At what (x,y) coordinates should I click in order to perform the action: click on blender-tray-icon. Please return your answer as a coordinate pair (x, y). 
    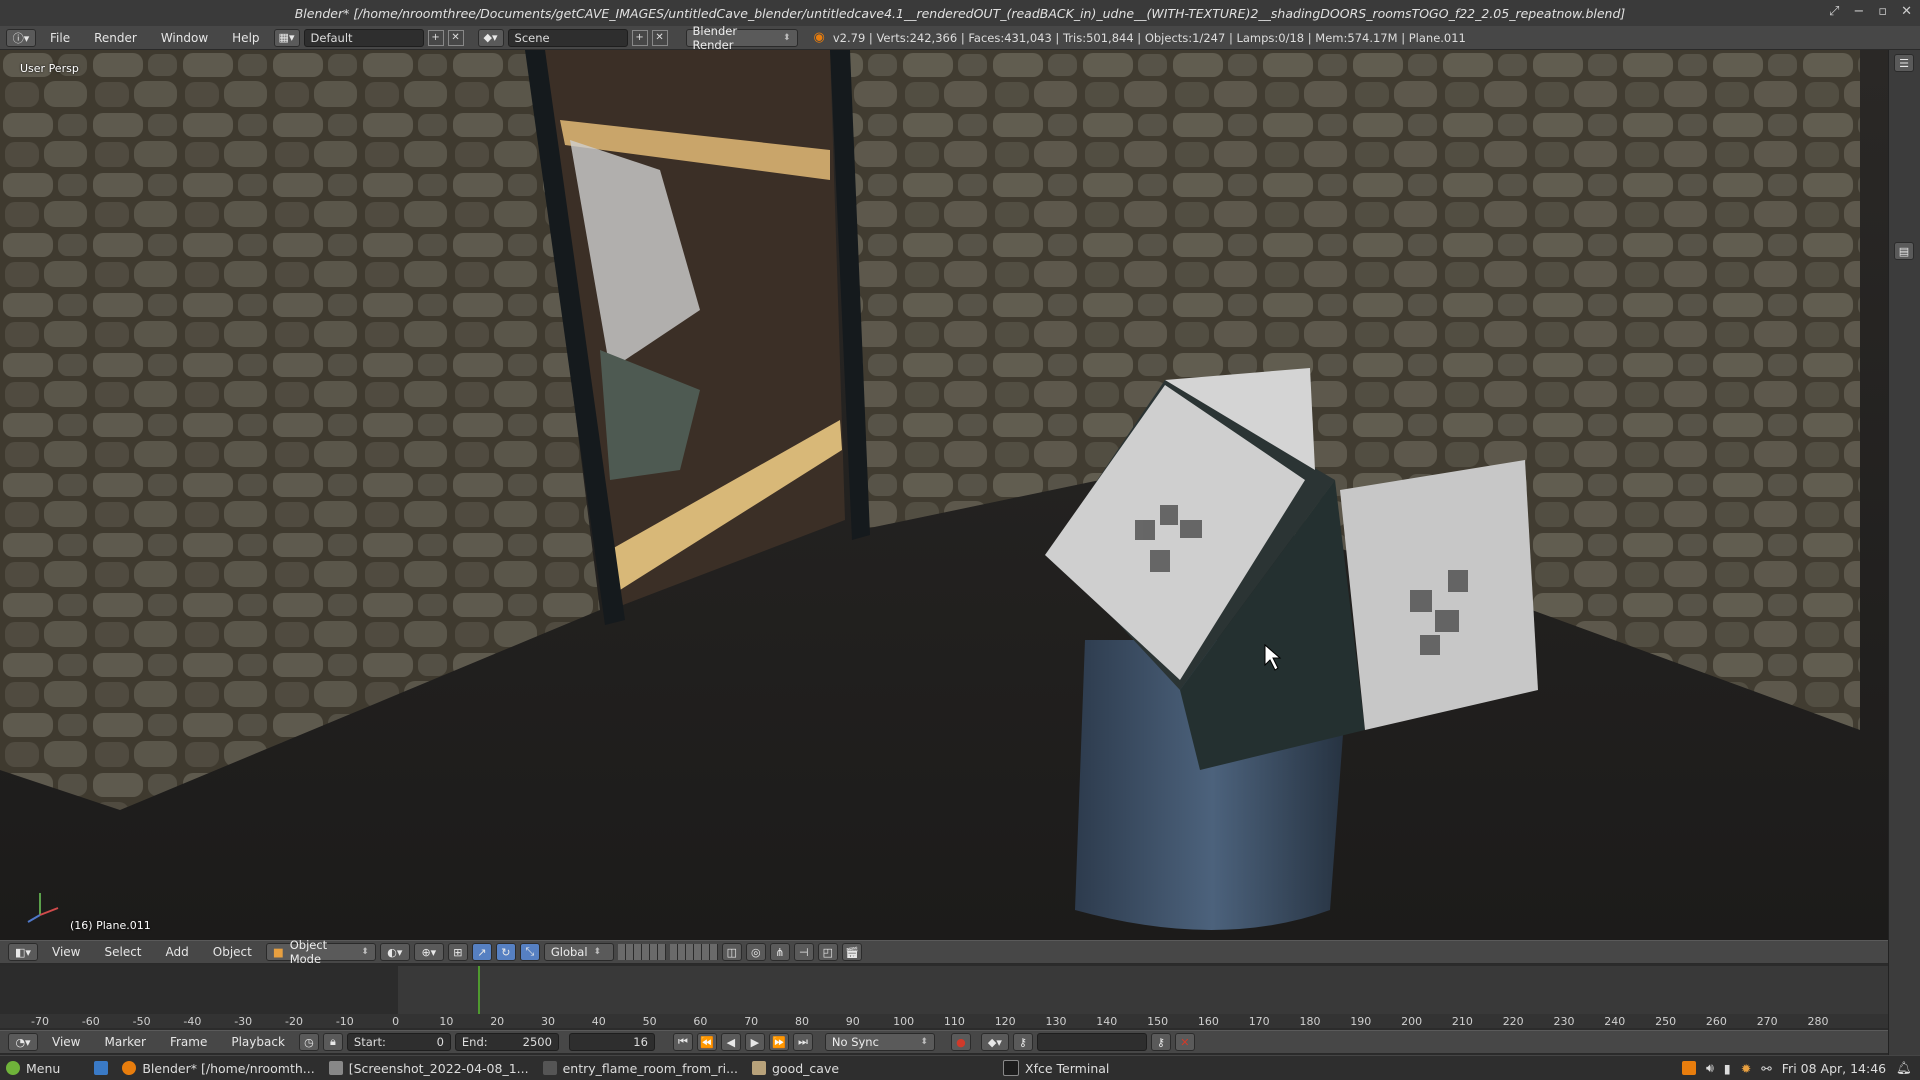
    Looking at the image, I should click on (1689, 1068).